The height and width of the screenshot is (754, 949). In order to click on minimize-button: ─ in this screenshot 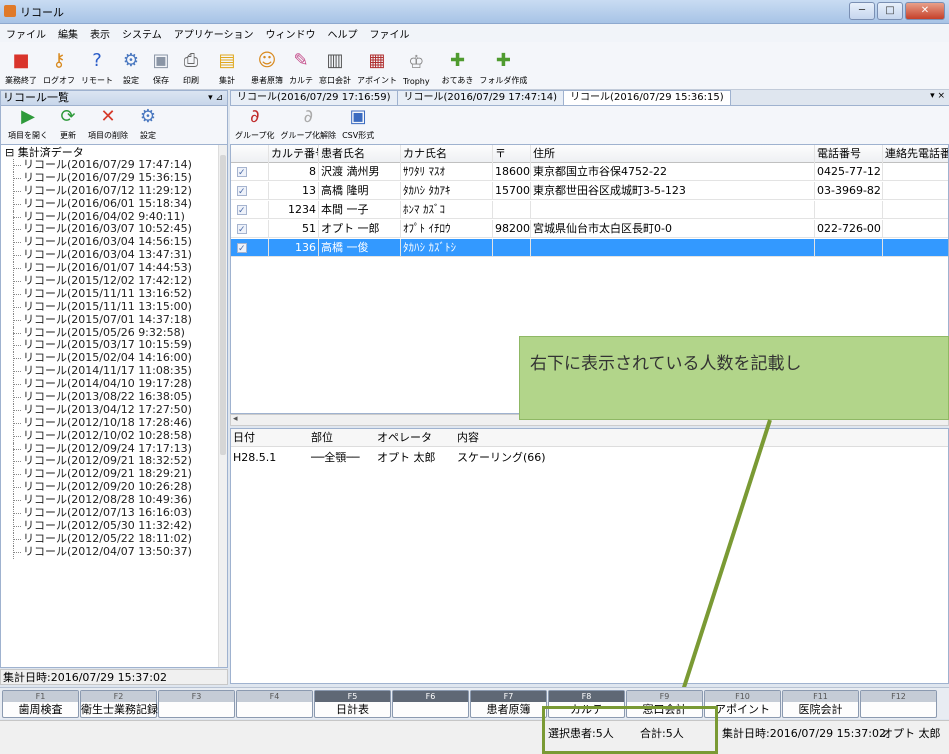, I will do `click(862, 11)`.